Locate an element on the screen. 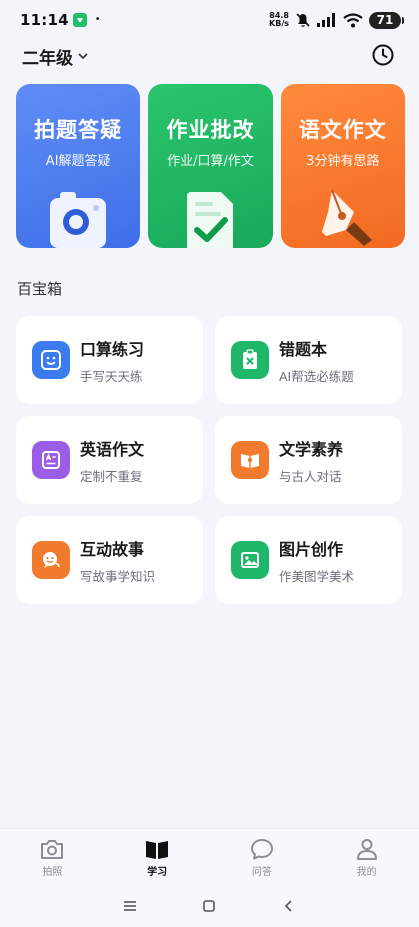 This screenshot has width=419, height=927. tool-oral-calc: 口算练习 手写天天练 is located at coordinates (109, 360).